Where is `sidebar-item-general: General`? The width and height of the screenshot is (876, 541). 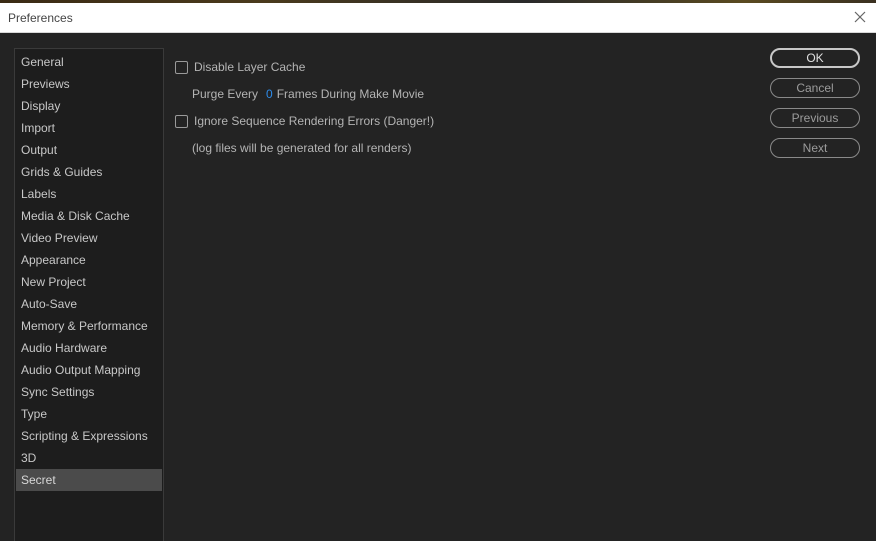 sidebar-item-general: General is located at coordinates (89, 62).